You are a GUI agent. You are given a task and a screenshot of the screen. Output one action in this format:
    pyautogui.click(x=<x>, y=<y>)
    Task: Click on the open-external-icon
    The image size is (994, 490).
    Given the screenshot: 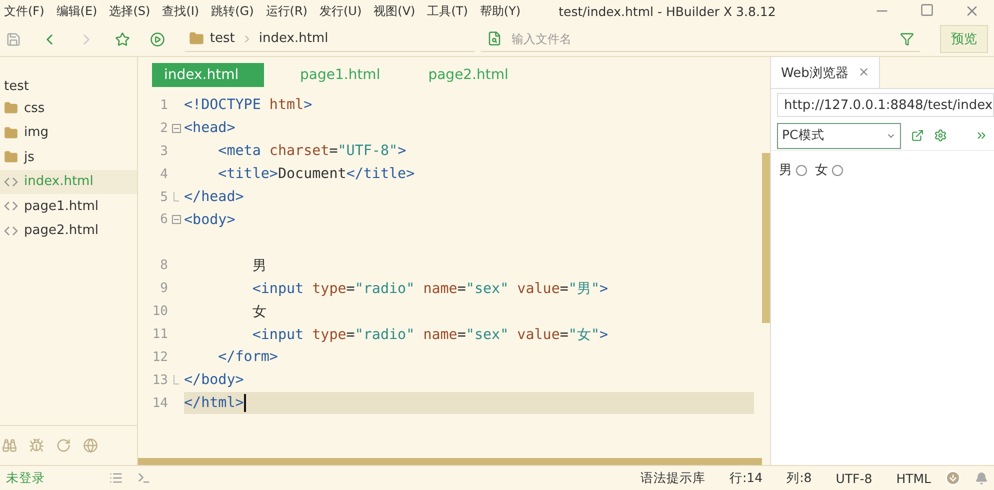 What is the action you would take?
    pyautogui.click(x=917, y=135)
    